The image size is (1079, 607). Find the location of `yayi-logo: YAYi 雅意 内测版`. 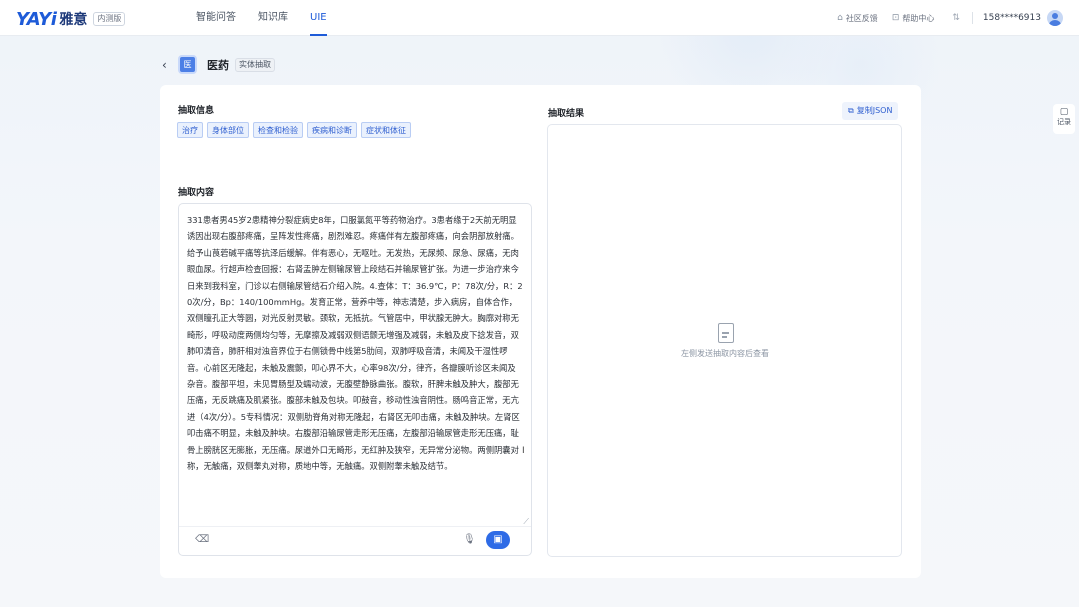

yayi-logo: YAYi 雅意 内测版 is located at coordinates (71, 19).